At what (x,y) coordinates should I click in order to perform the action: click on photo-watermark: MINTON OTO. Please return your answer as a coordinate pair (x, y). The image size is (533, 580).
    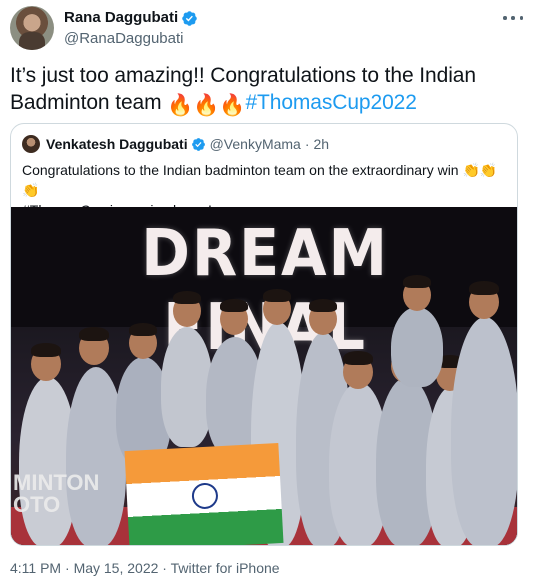
    Looking at the image, I should click on (56, 493).